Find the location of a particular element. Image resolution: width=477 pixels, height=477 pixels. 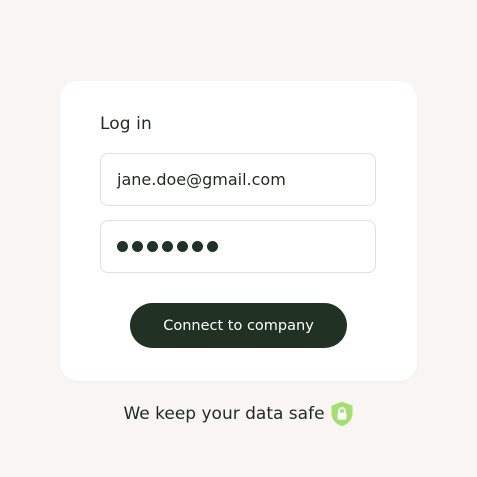

login-title: Log in is located at coordinates (126, 124).